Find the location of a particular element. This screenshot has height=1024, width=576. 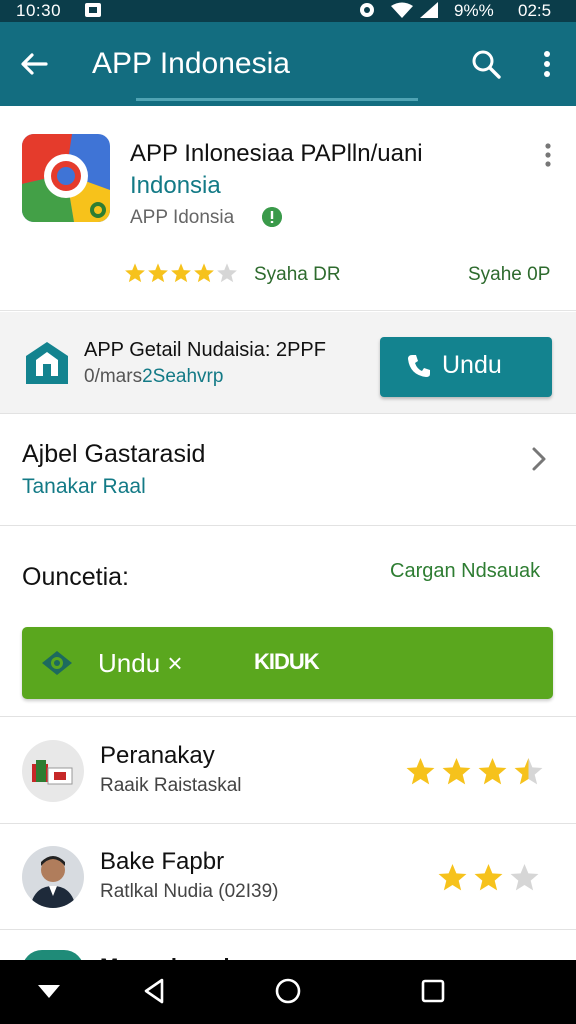

app-bar-title: APP Indonesia is located at coordinates (191, 63).